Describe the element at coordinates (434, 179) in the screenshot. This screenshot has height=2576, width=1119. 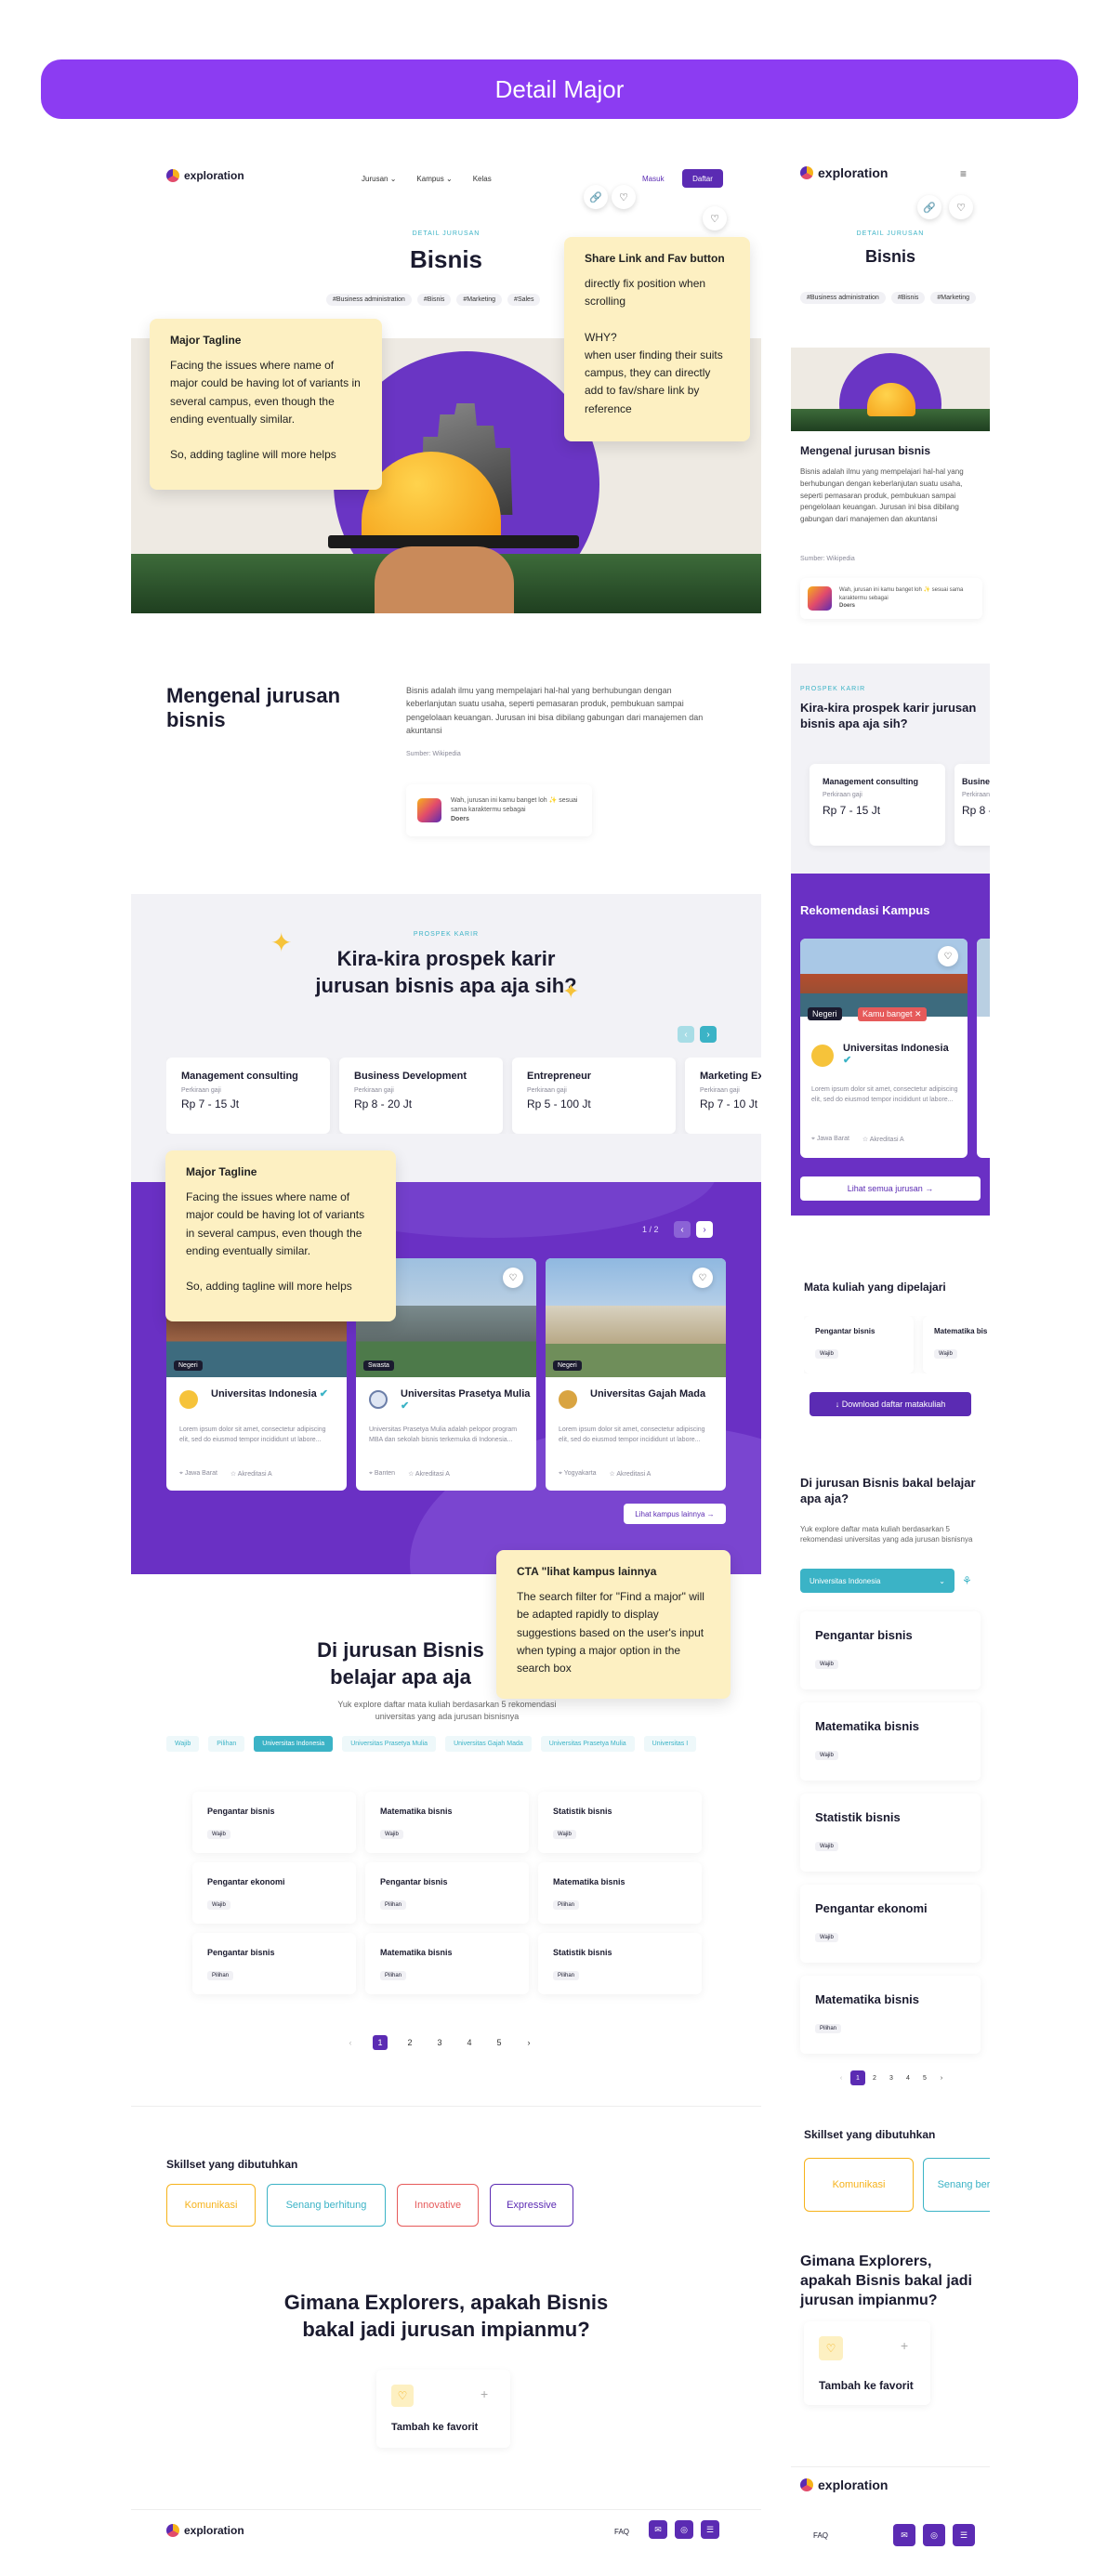
I see `nav-kampus: Kampus ⌄` at that location.